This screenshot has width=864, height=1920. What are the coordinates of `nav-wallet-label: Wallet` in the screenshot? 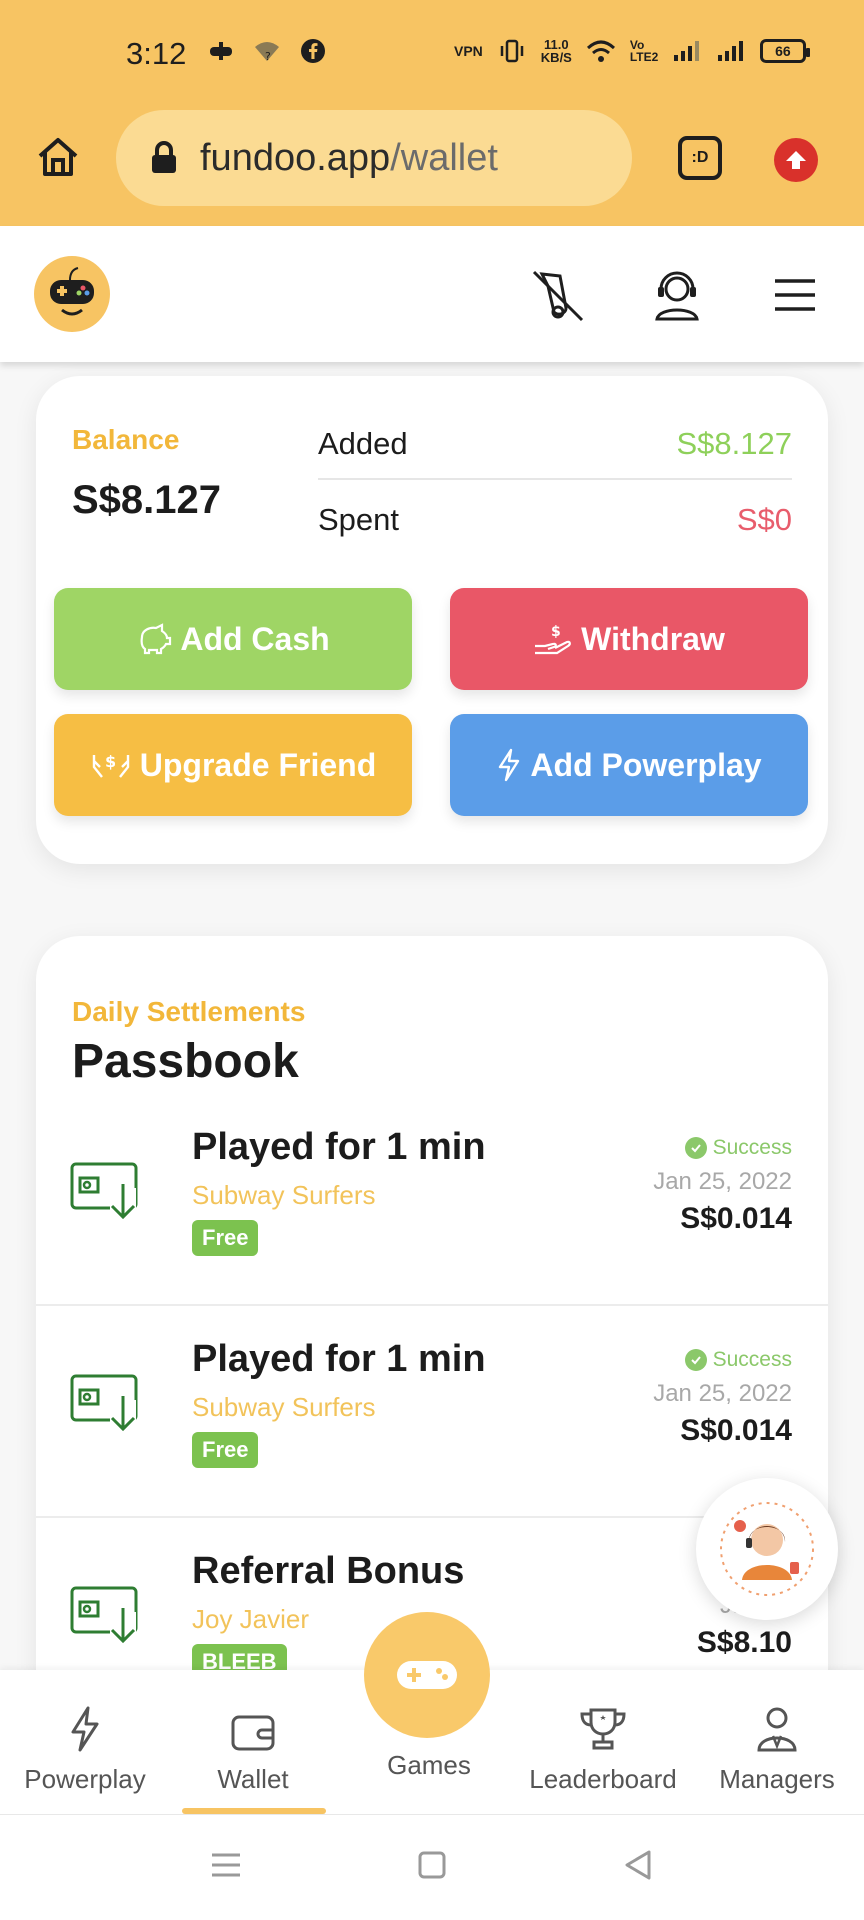 It's located at (253, 1779).